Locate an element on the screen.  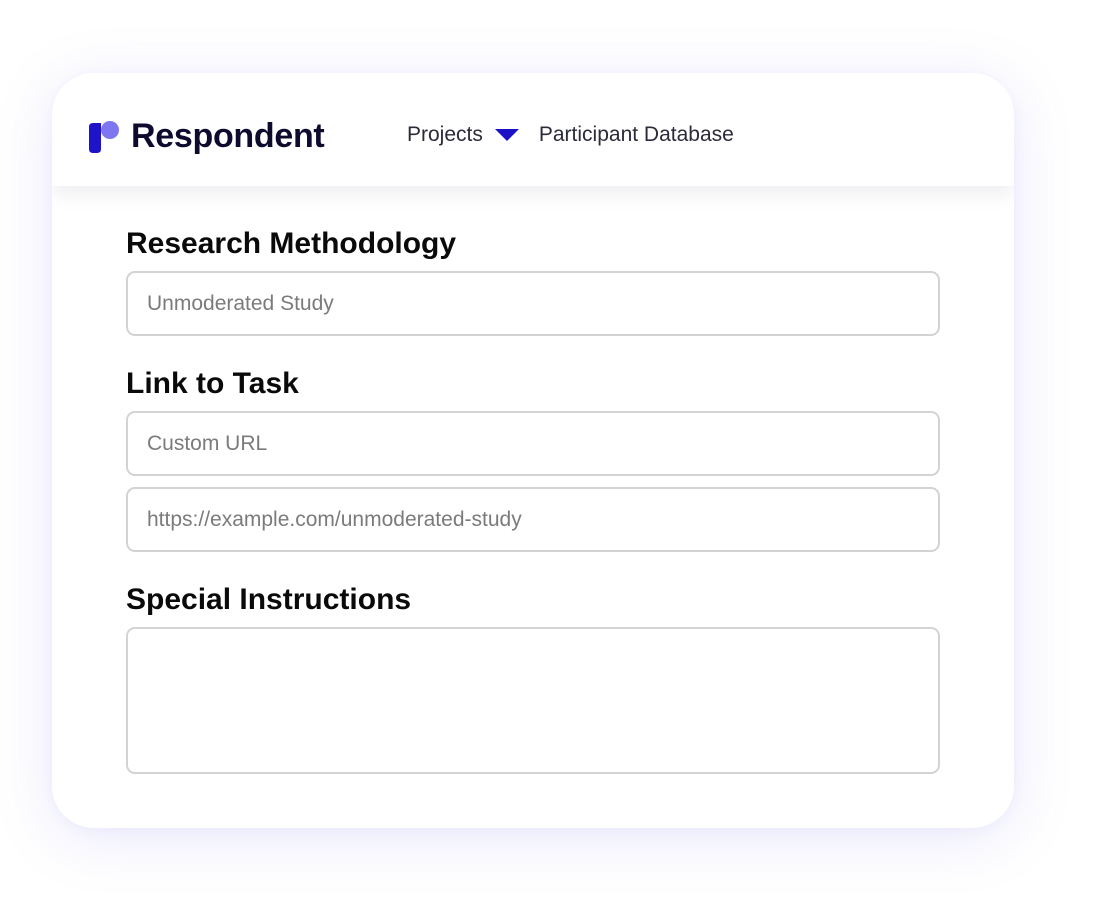
brand: Respondent is located at coordinates (206, 136).